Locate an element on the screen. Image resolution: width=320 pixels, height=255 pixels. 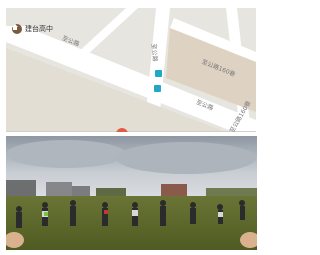
school-poi: 建台高中 is located at coordinates (32, 29).